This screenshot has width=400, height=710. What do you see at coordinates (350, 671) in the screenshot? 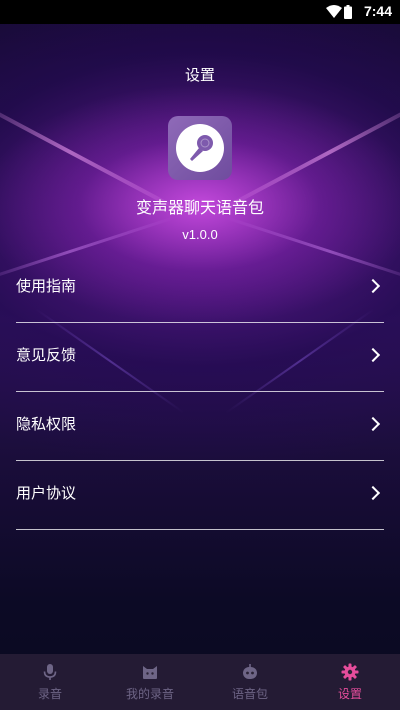
I see `gear-icon` at bounding box center [350, 671].